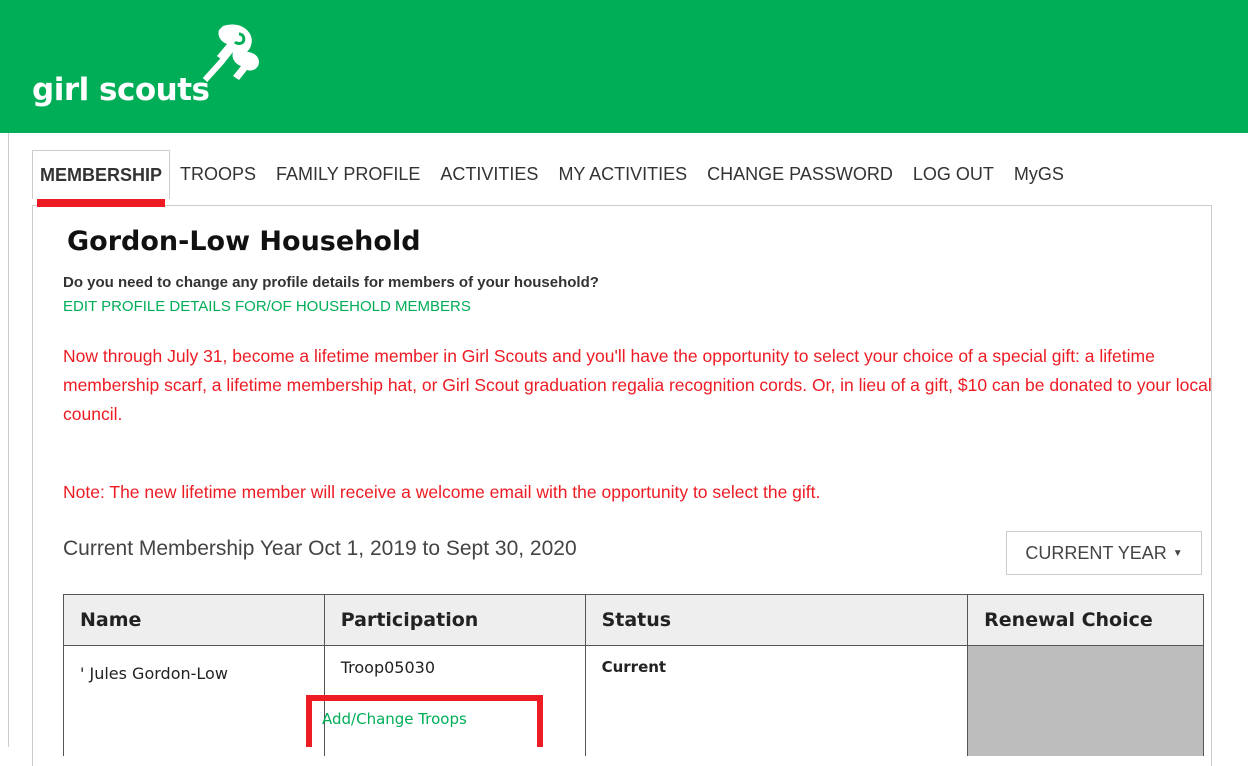 Image resolution: width=1248 pixels, height=766 pixels. What do you see at coordinates (194, 700) in the screenshot?
I see `cell-name: ' Jules Gordon-Low` at bounding box center [194, 700].